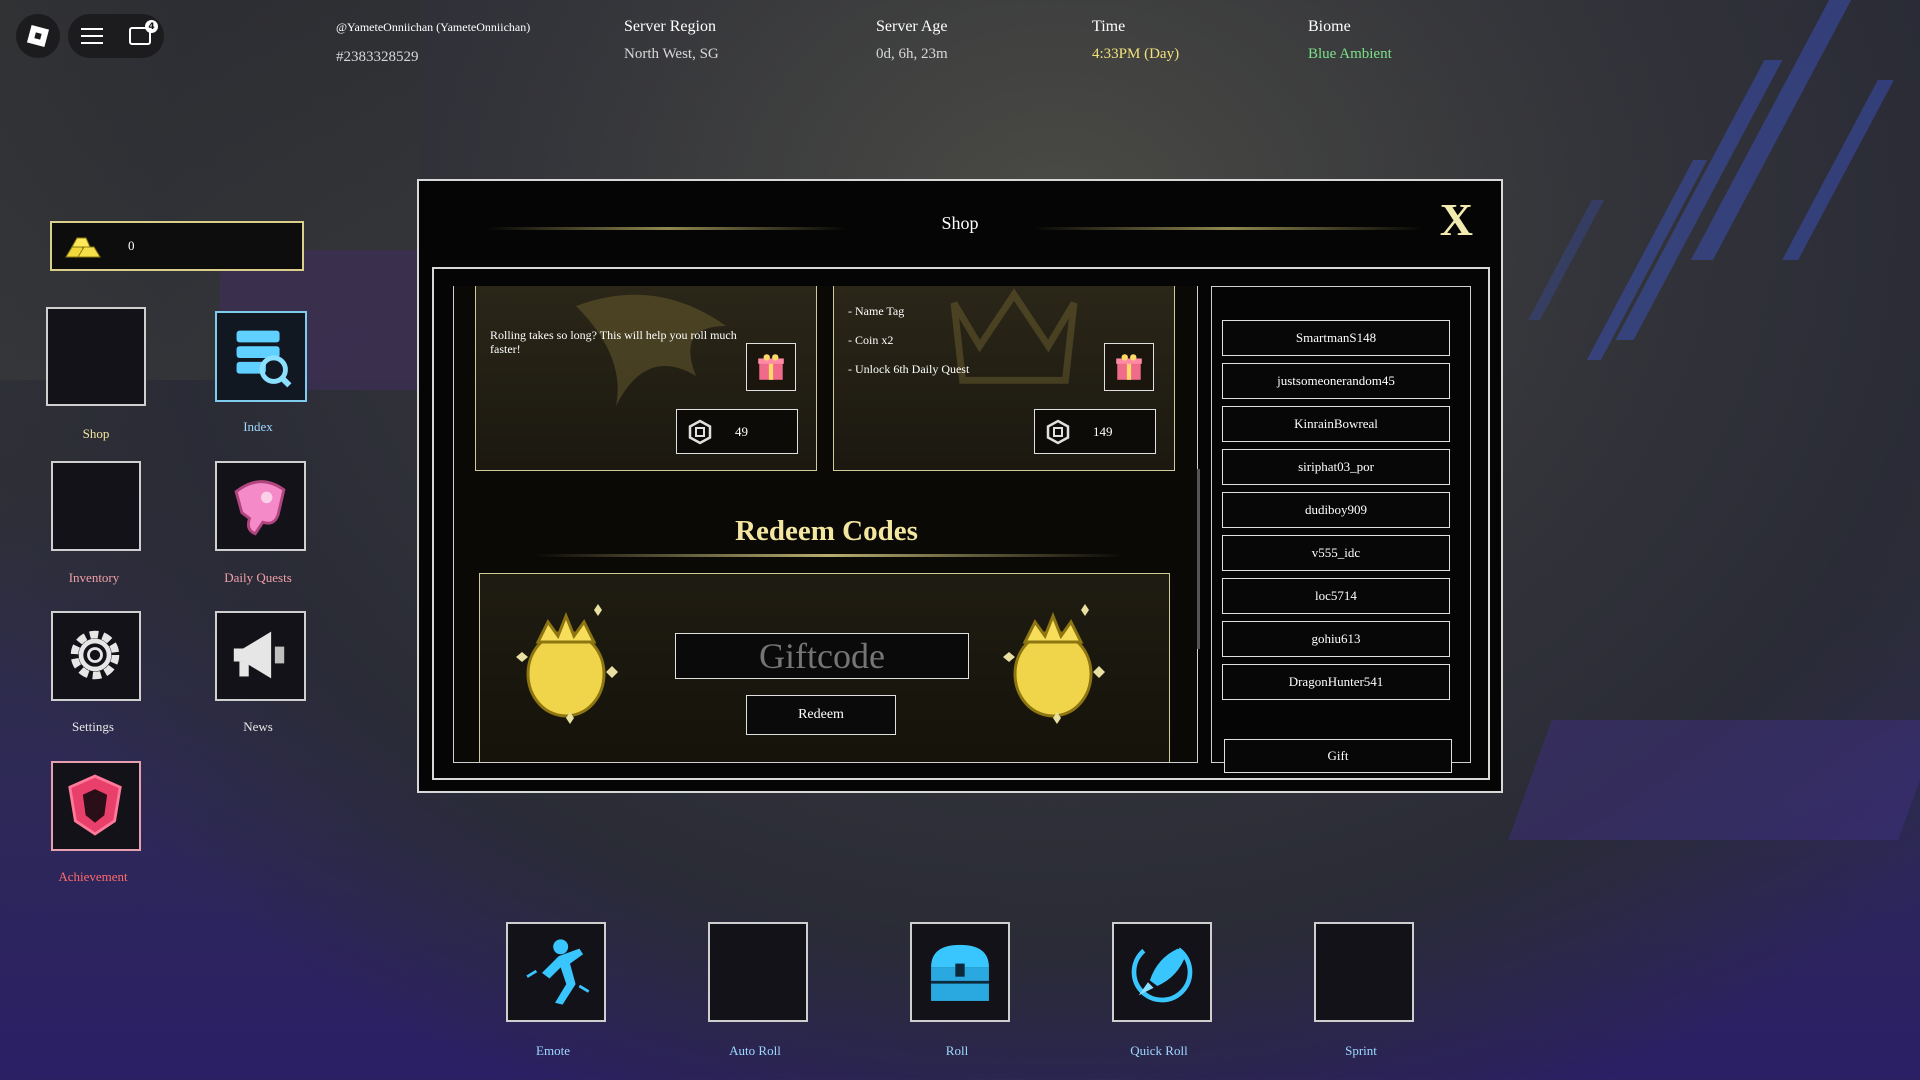 This screenshot has height=1080, width=1920. I want to click on inventory-menu-button, so click(96, 506).